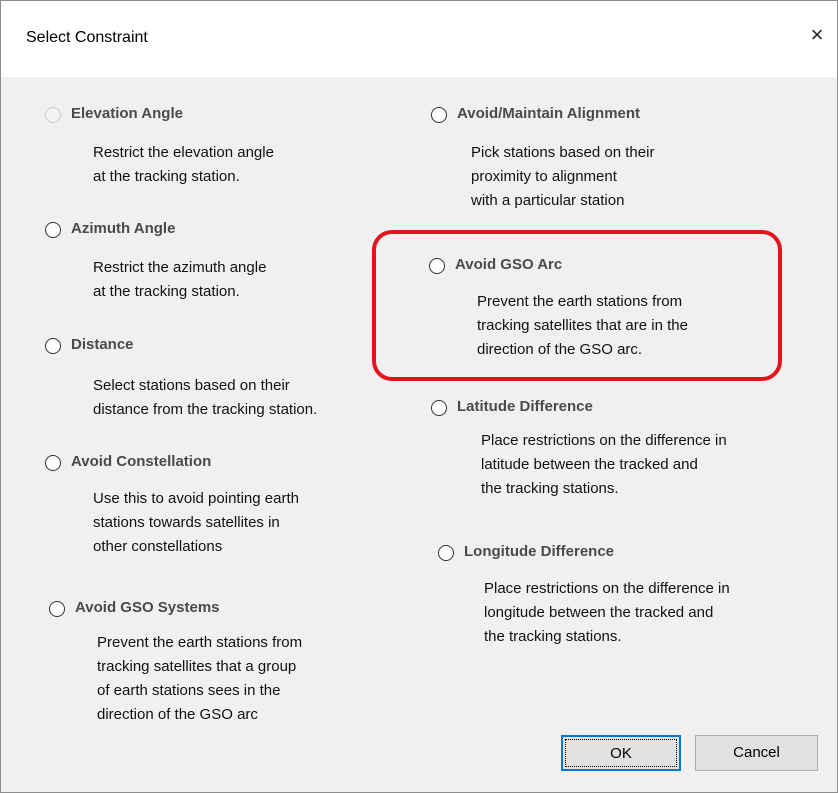  Describe the element at coordinates (599, 612) in the screenshot. I see `desc-line: longitude between the tracked and` at that location.